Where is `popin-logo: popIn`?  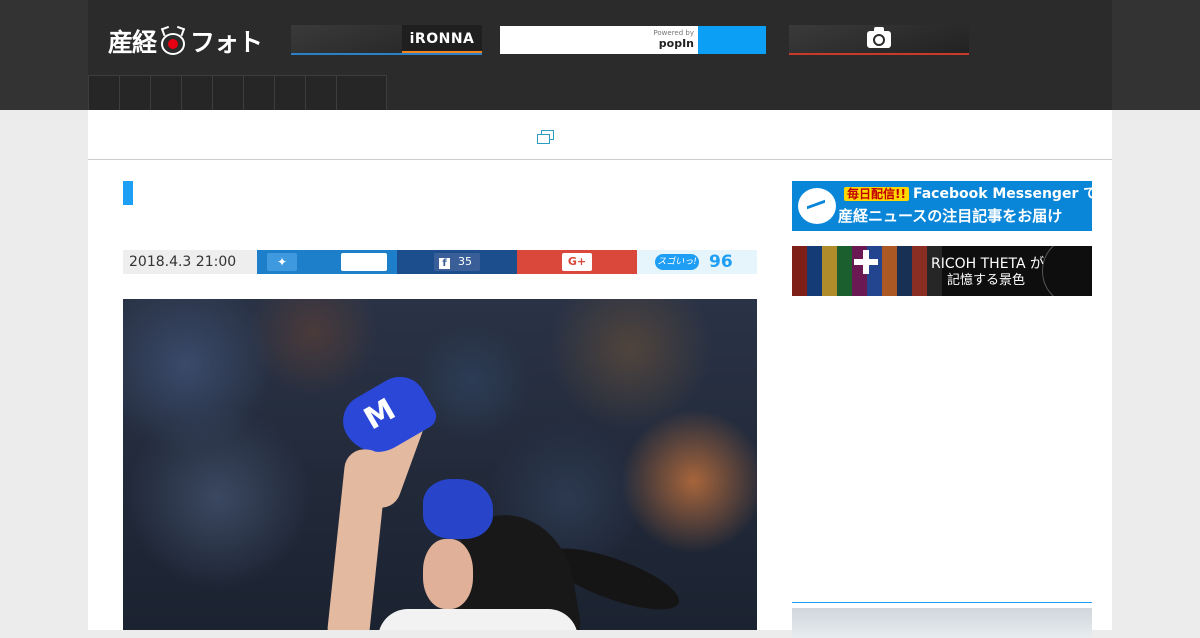 popin-logo: popIn is located at coordinates (676, 43).